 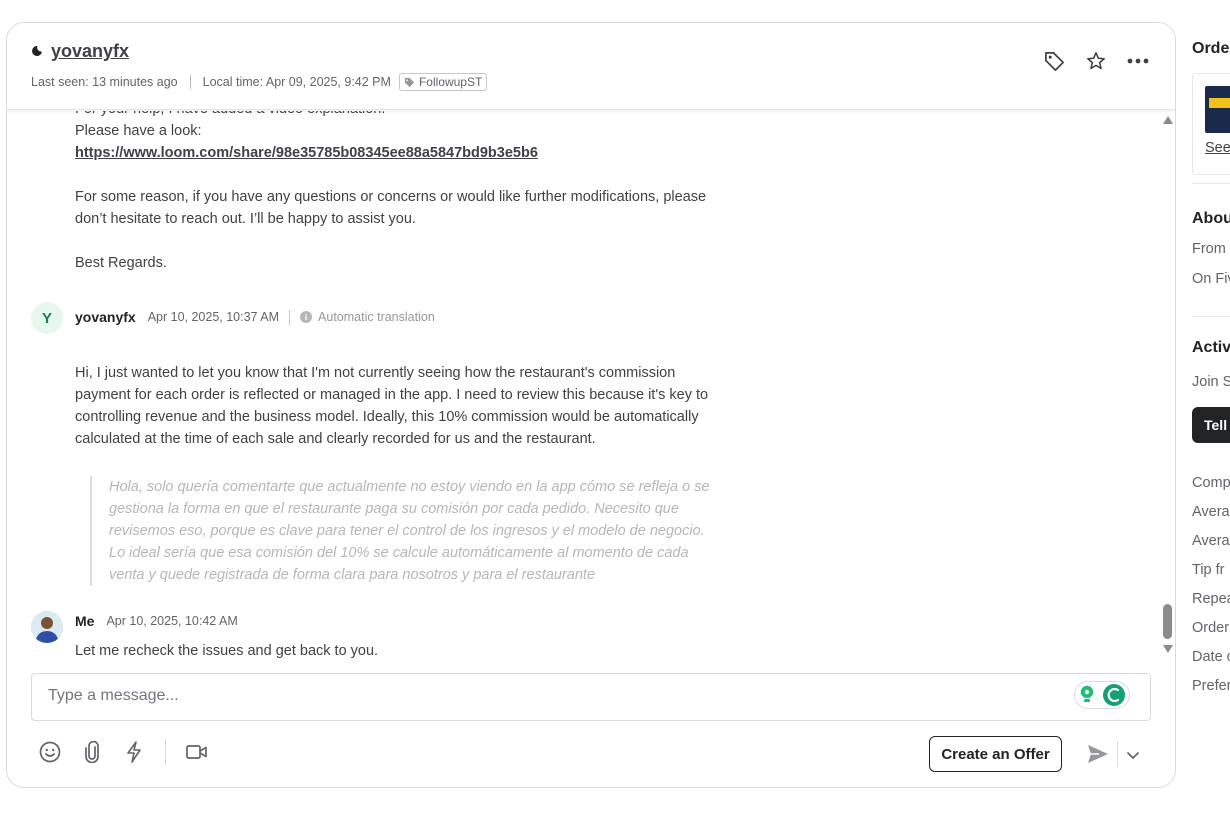 What do you see at coordinates (1211, 279) in the screenshot?
I see `on-fiverr-label: On Fiv` at bounding box center [1211, 279].